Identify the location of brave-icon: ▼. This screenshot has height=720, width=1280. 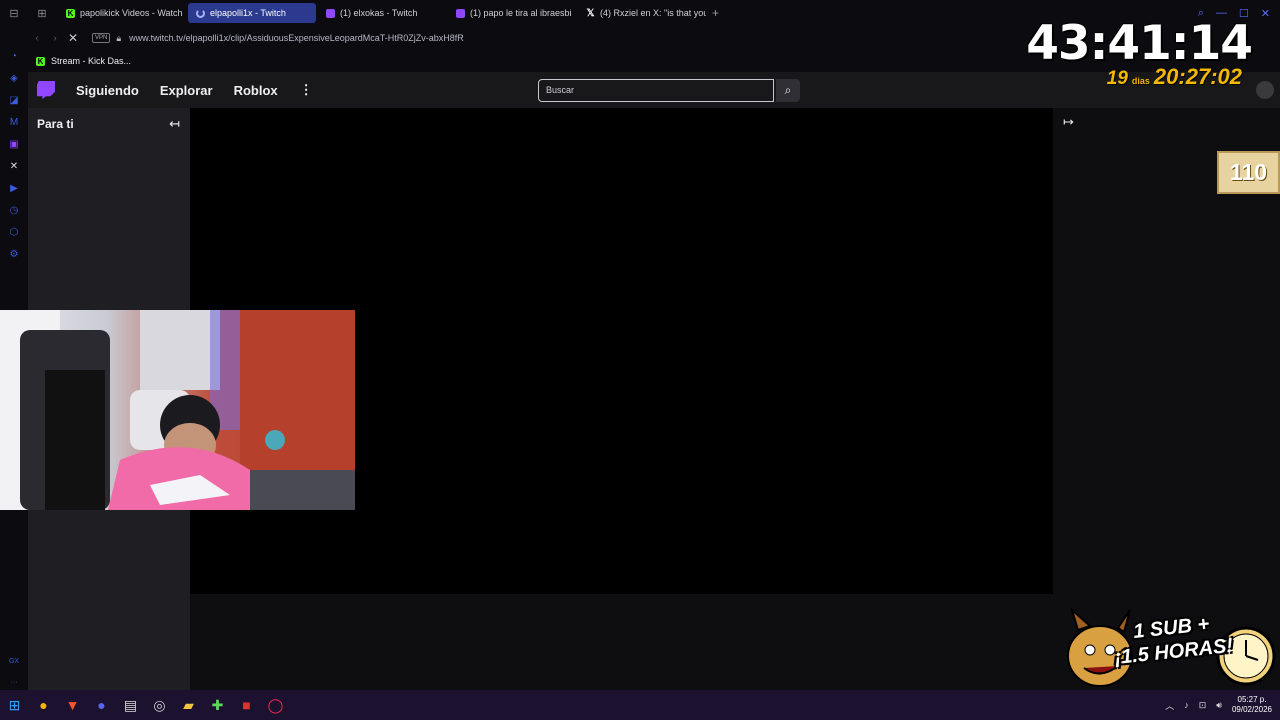
(72, 705).